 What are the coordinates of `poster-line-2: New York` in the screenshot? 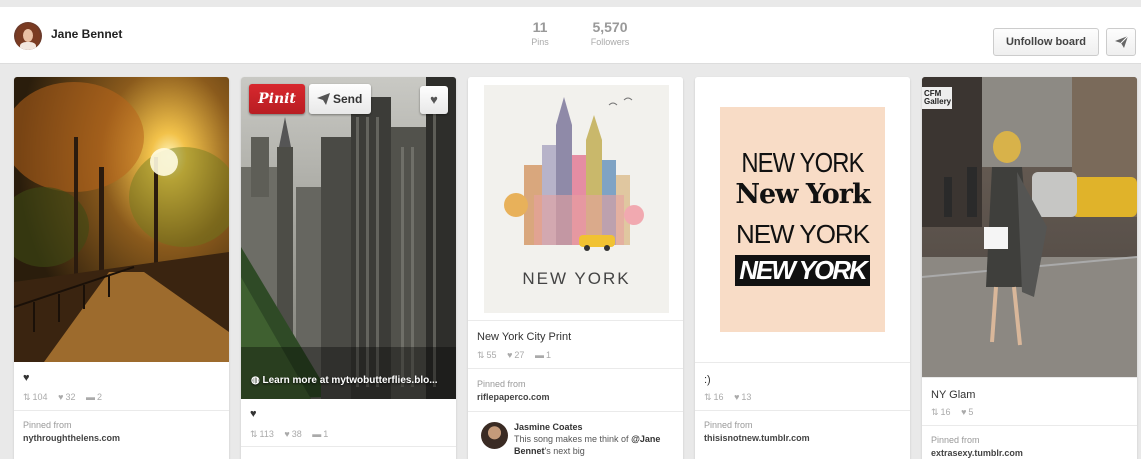 It's located at (802, 194).